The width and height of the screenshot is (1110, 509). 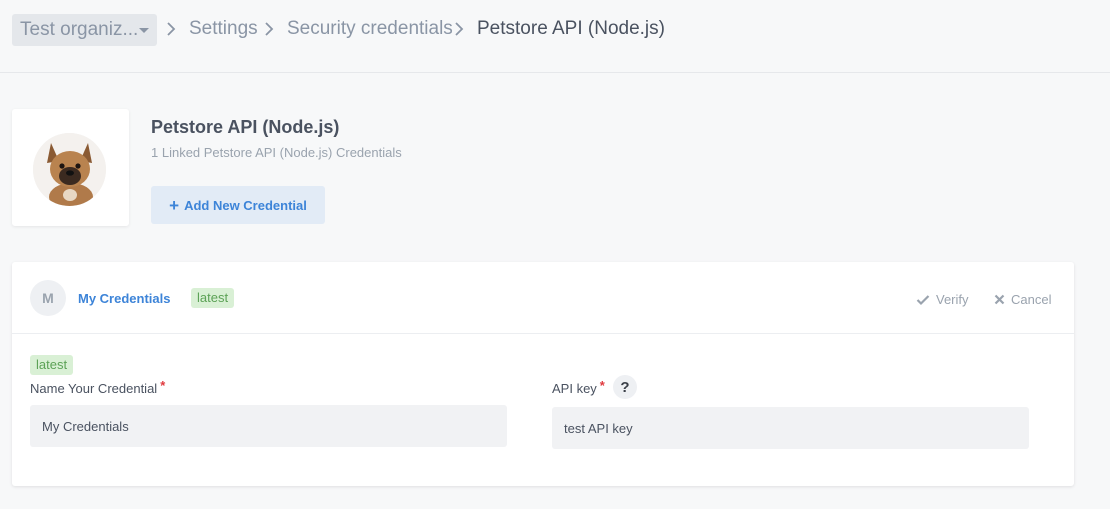 What do you see at coordinates (213, 298) in the screenshot?
I see `status-badge: latest` at bounding box center [213, 298].